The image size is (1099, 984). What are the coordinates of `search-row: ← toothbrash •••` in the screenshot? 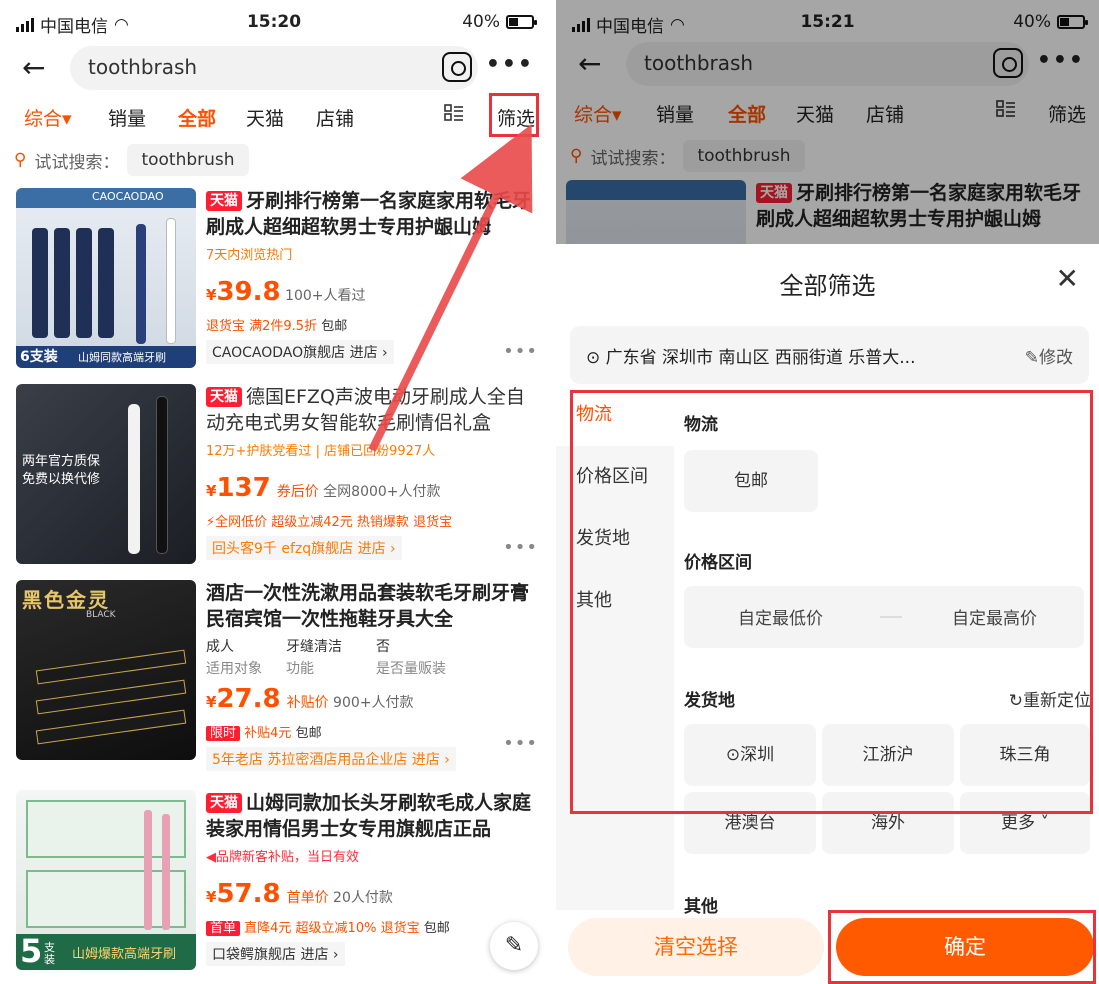 It's located at (274, 70).